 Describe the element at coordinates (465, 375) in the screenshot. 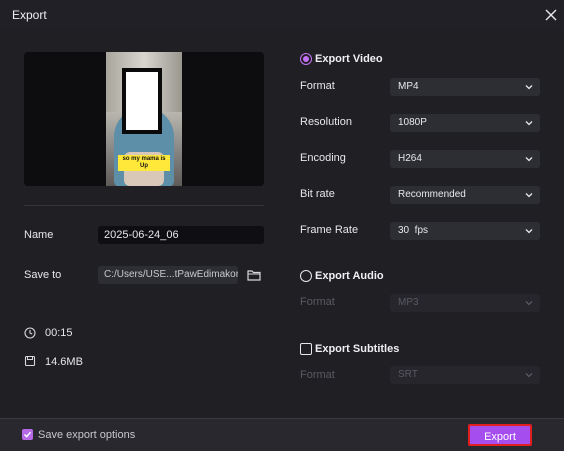

I see `subtitle-format-select: SRT` at that location.